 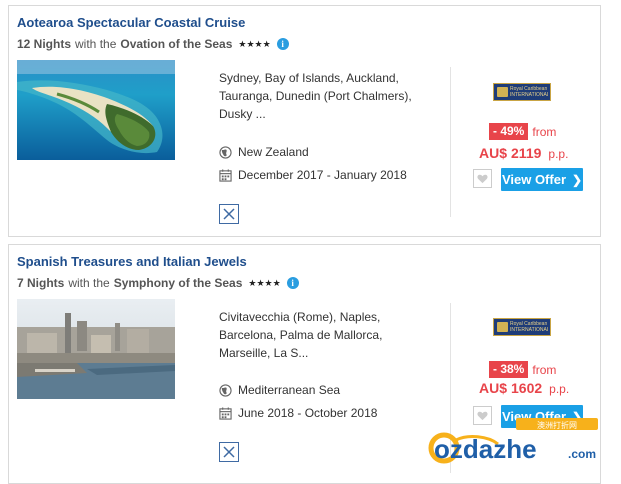 What do you see at coordinates (308, 413) in the screenshot?
I see `dates-label: June 2018 - October 2018` at bounding box center [308, 413].